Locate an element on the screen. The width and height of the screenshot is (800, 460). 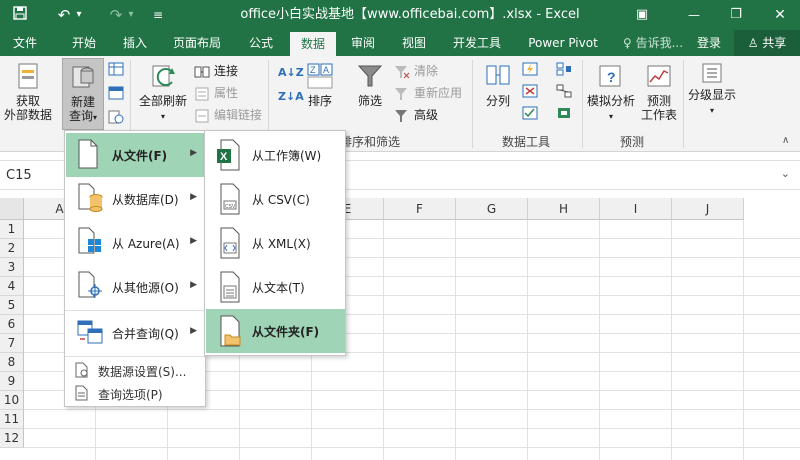
advanced-filter-button: 高级 is located at coordinates (416, 115).